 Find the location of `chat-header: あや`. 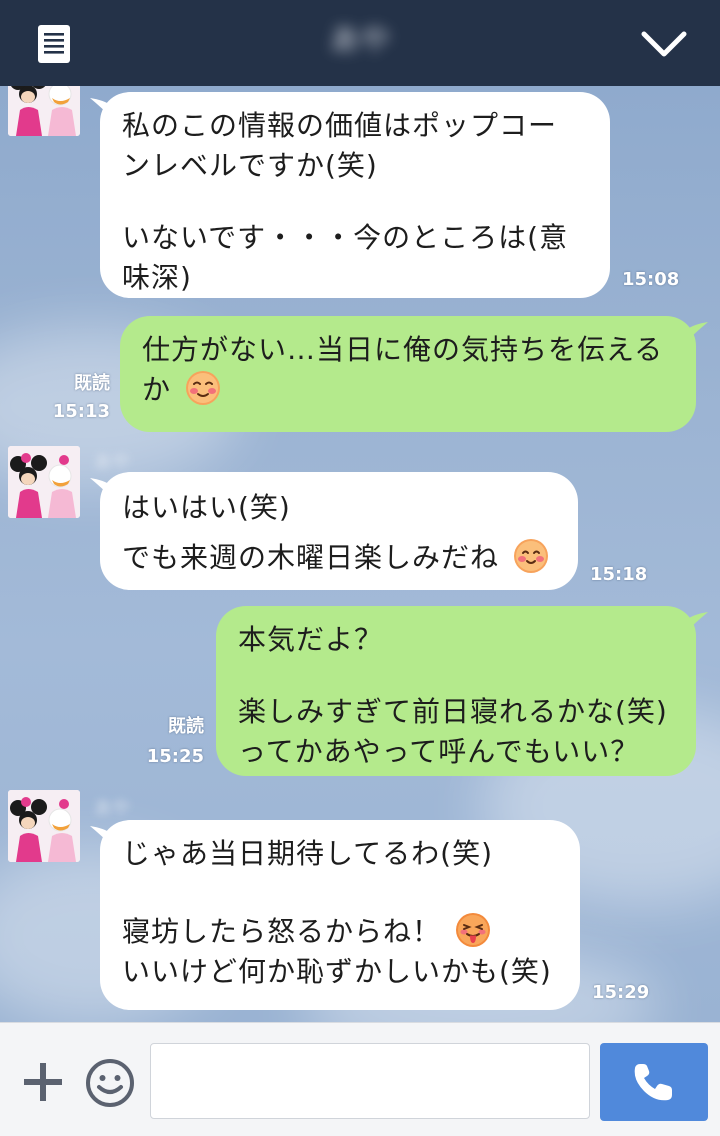

chat-header: あや is located at coordinates (360, 43).